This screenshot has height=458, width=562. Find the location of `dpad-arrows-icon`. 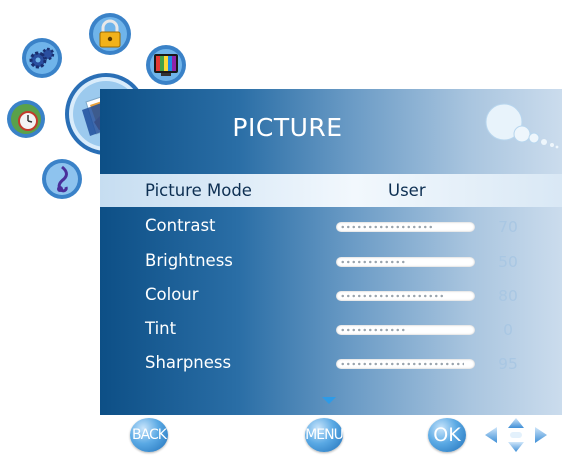

dpad-arrows-icon is located at coordinates (516, 435).